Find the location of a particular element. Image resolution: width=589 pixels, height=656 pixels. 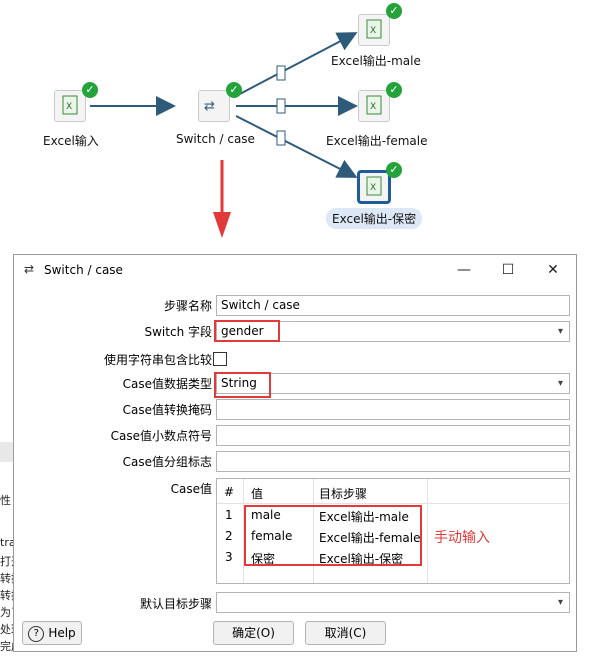

excel-input-node: X is located at coordinates (70, 106).